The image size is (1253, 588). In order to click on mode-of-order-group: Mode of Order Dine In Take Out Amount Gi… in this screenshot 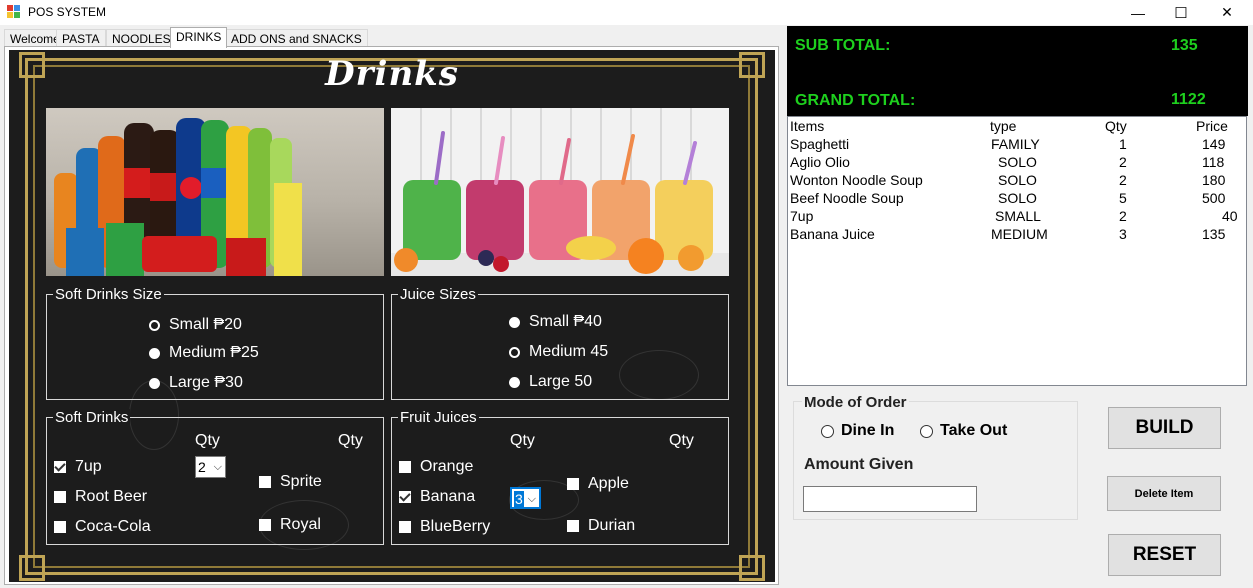, I will do `click(935, 457)`.